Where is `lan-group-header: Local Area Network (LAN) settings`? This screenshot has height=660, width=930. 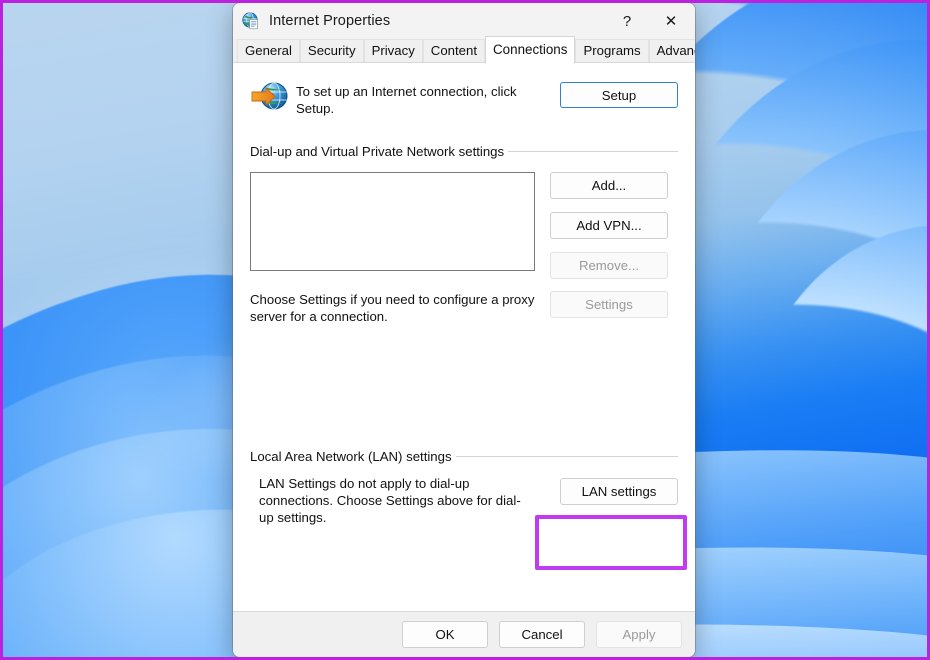
lan-group-header: Local Area Network (LAN) settings is located at coordinates (464, 456).